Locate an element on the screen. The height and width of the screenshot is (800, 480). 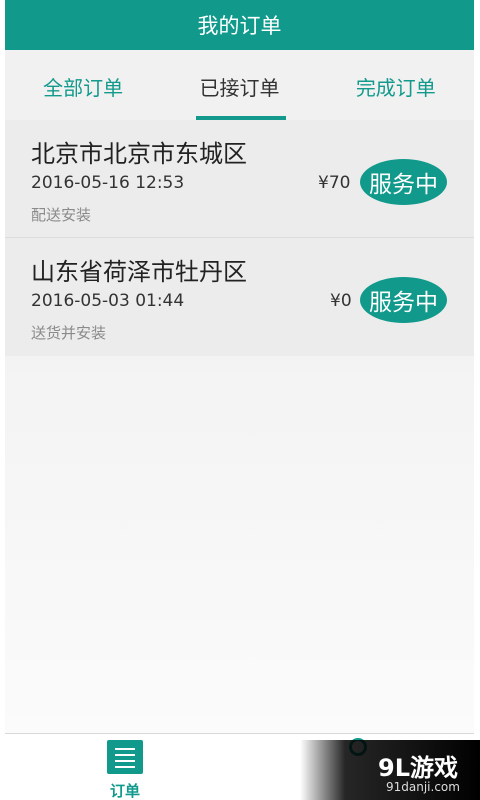
nav-orders: 订单 is located at coordinates (125, 770).